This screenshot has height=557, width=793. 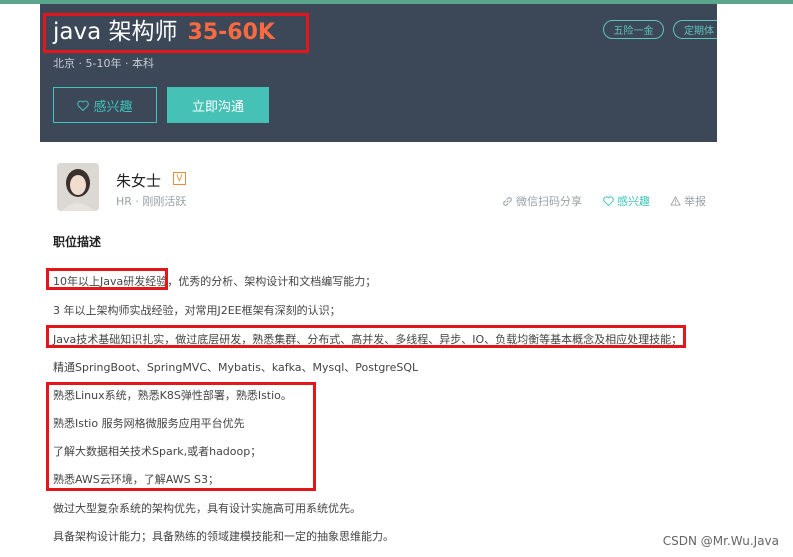 I want to click on link-icon, so click(x=507, y=201).